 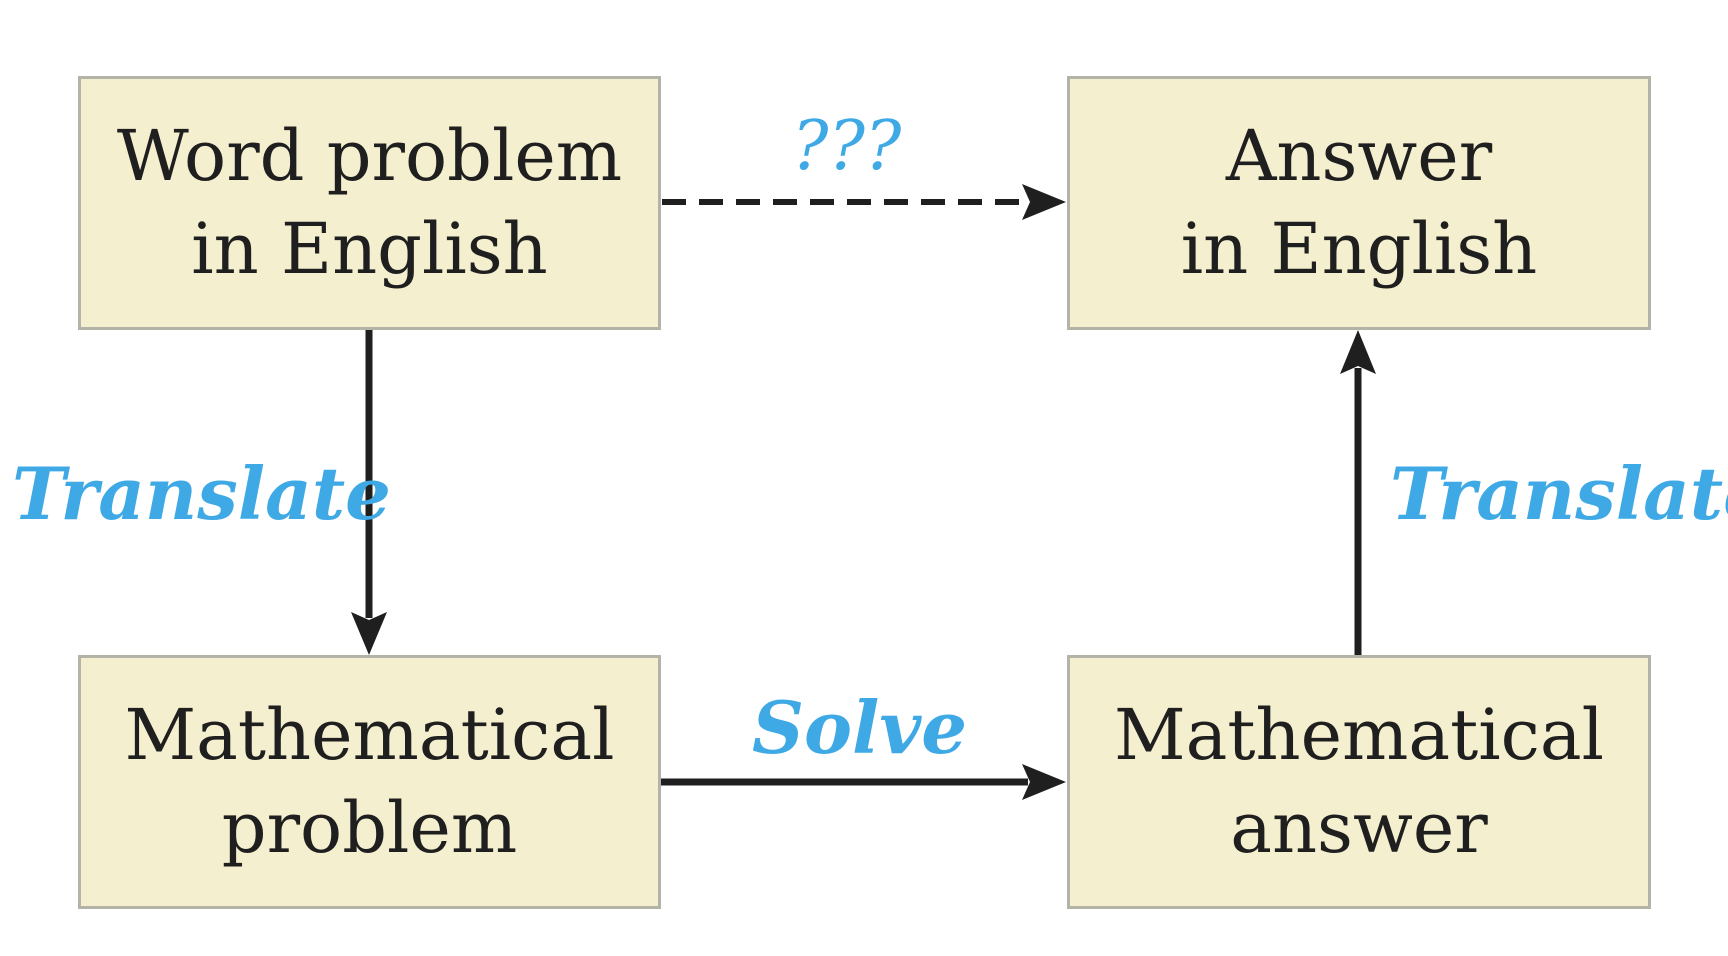 What do you see at coordinates (201, 493) in the screenshot?
I see `edge-label-translate-down: Translate` at bounding box center [201, 493].